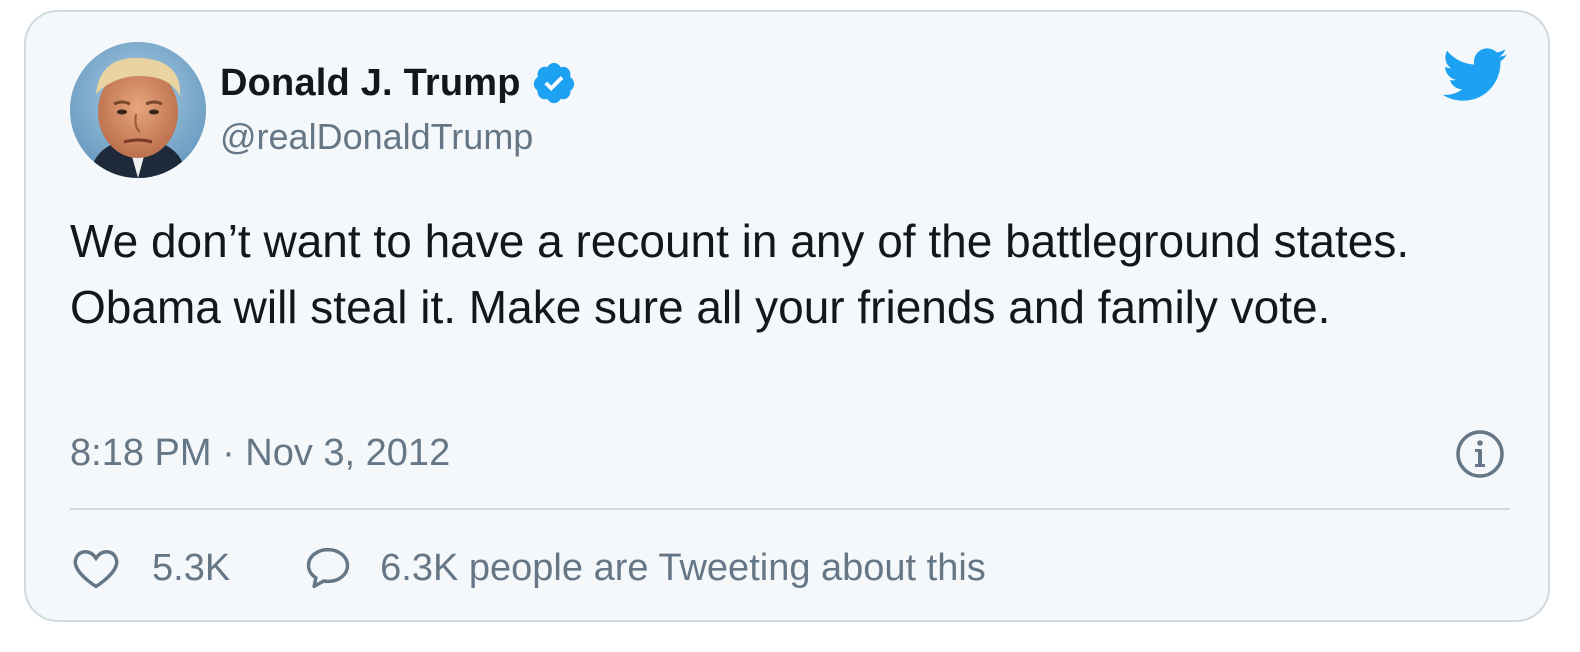 This screenshot has height=652, width=1580. I want to click on divider, so click(790, 509).